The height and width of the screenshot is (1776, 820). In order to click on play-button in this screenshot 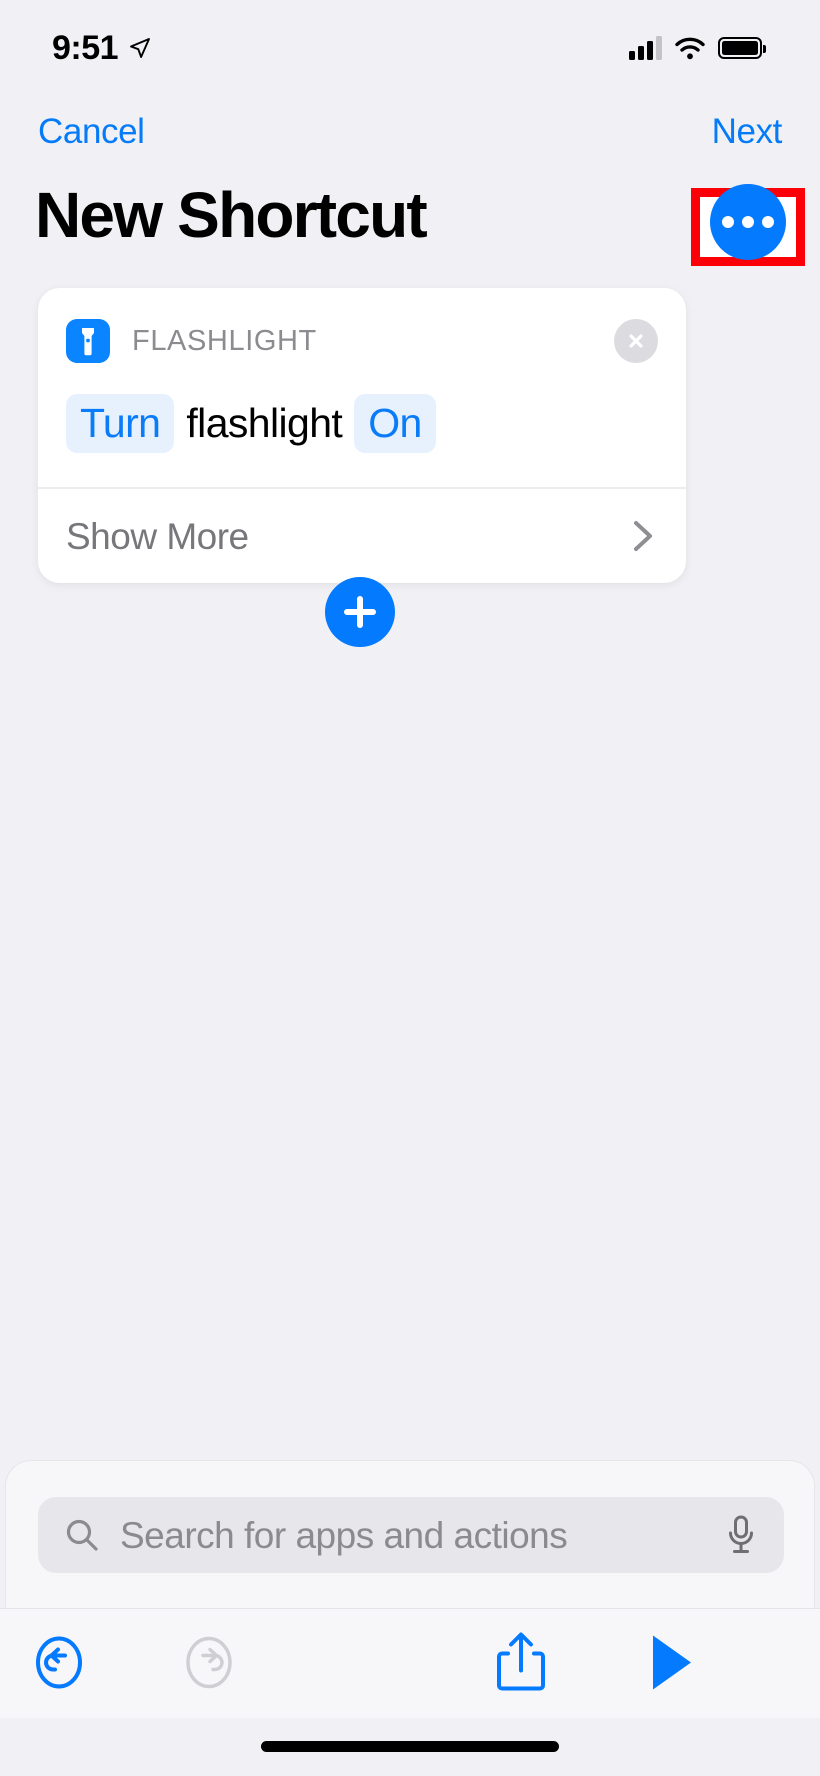, I will do `click(671, 1663)`.